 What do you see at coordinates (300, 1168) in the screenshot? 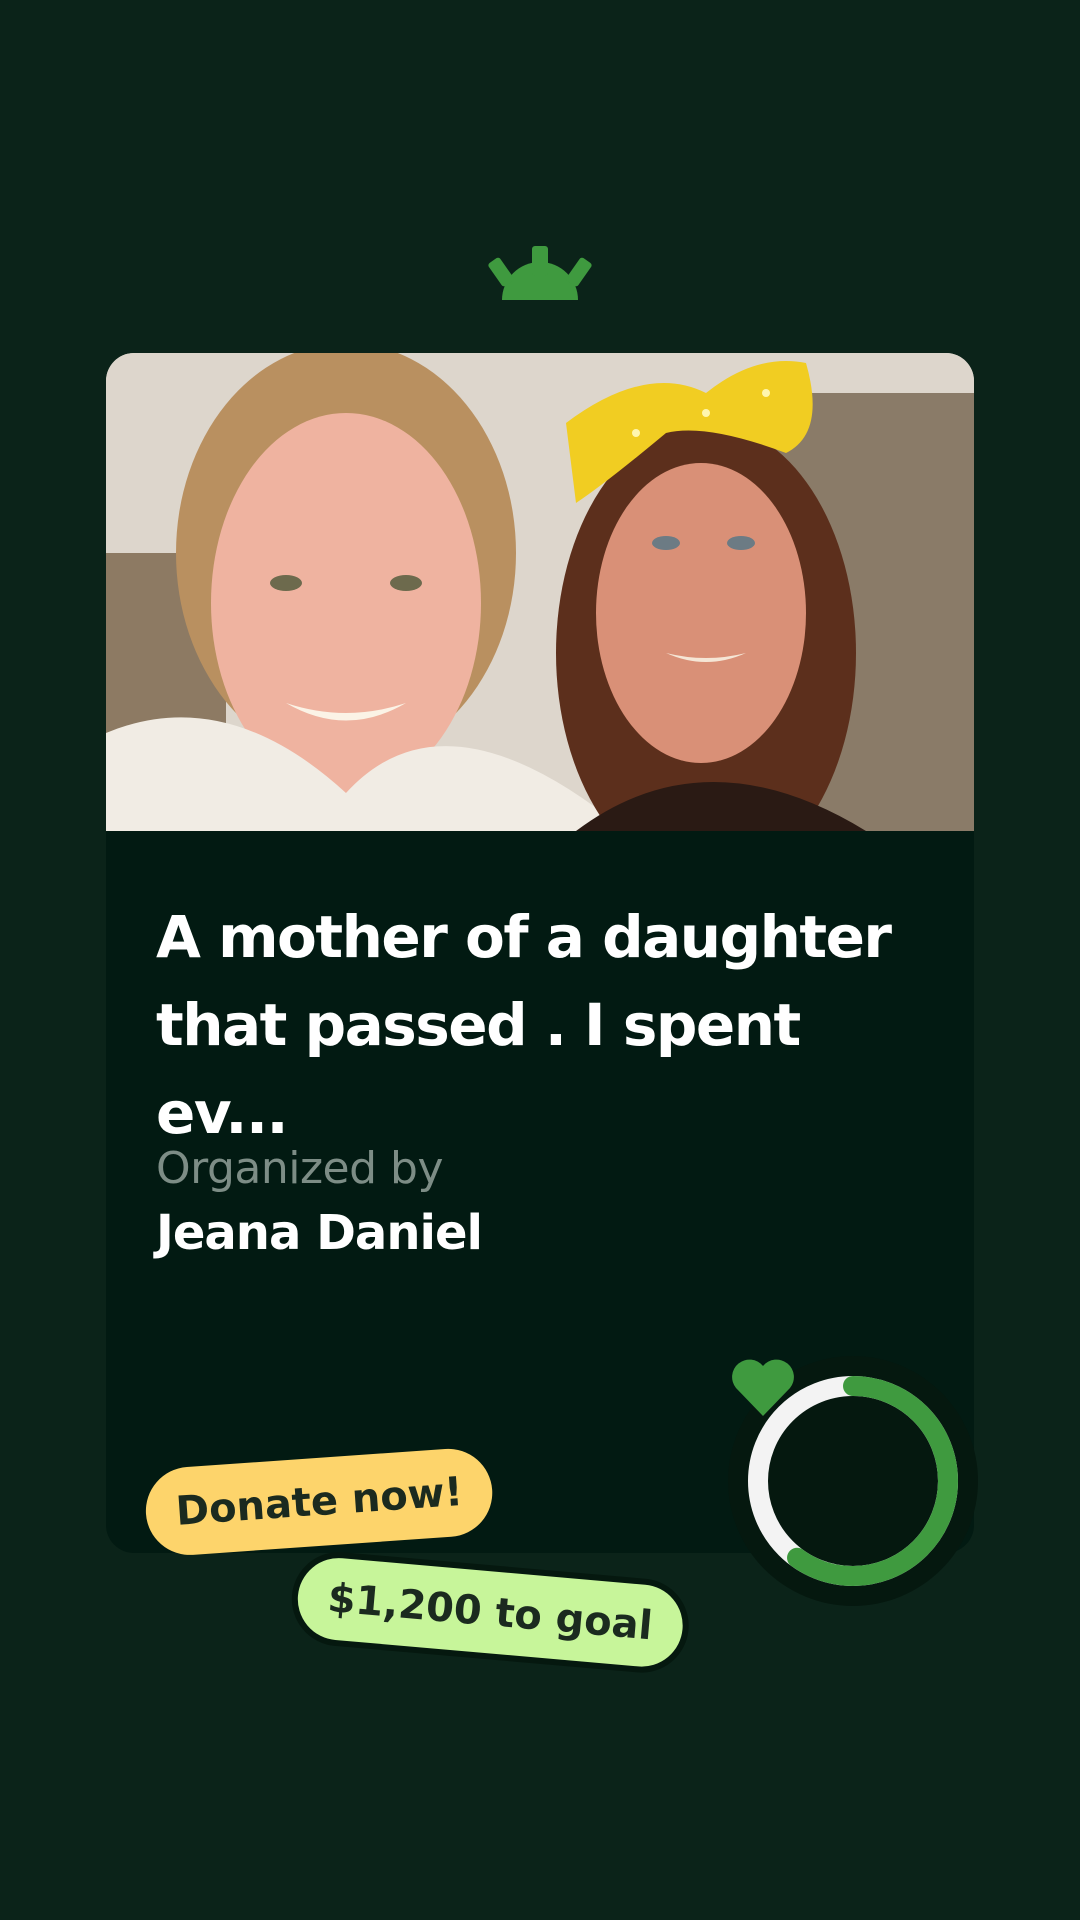
I see `organizer-label: Organized by` at bounding box center [300, 1168].